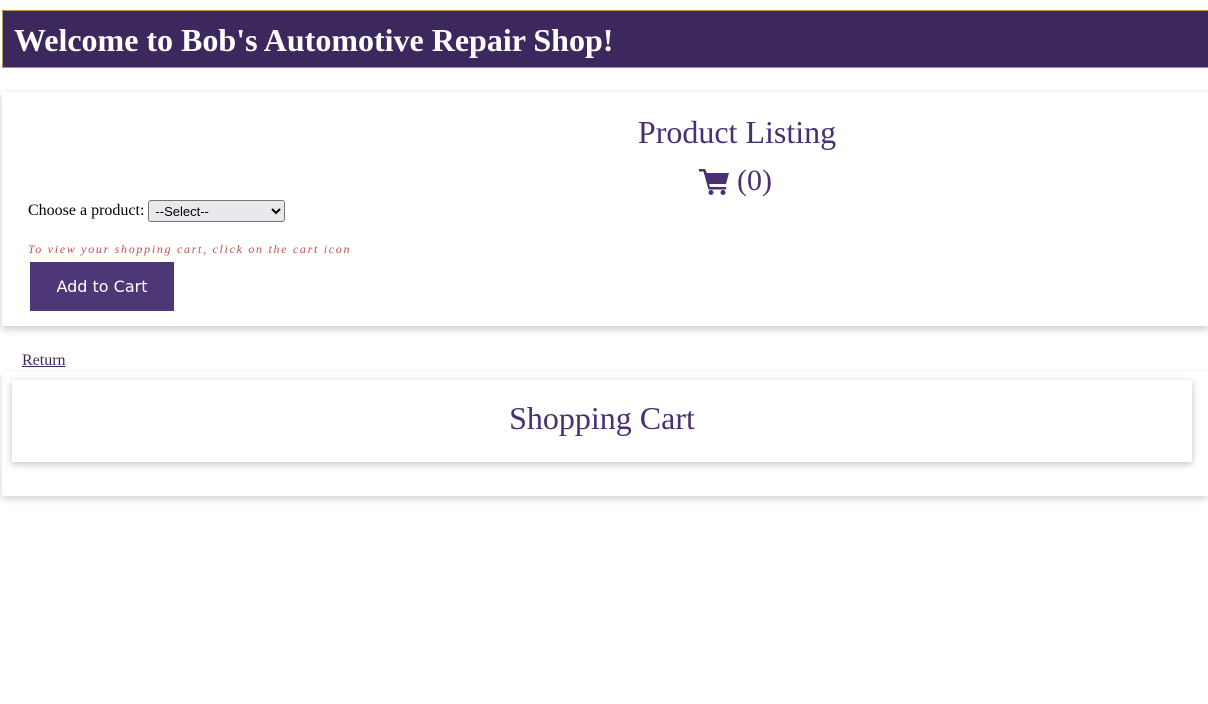 This screenshot has width=1208, height=704. What do you see at coordinates (44, 361) in the screenshot?
I see `return-link: Return` at bounding box center [44, 361].